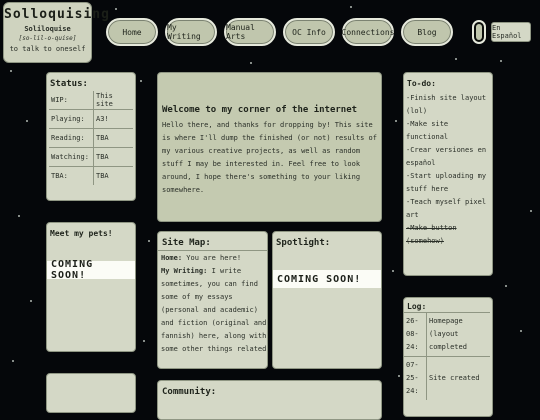  What do you see at coordinates (91, 119) in the screenshot?
I see `status-row: Playing: A3!` at bounding box center [91, 119].